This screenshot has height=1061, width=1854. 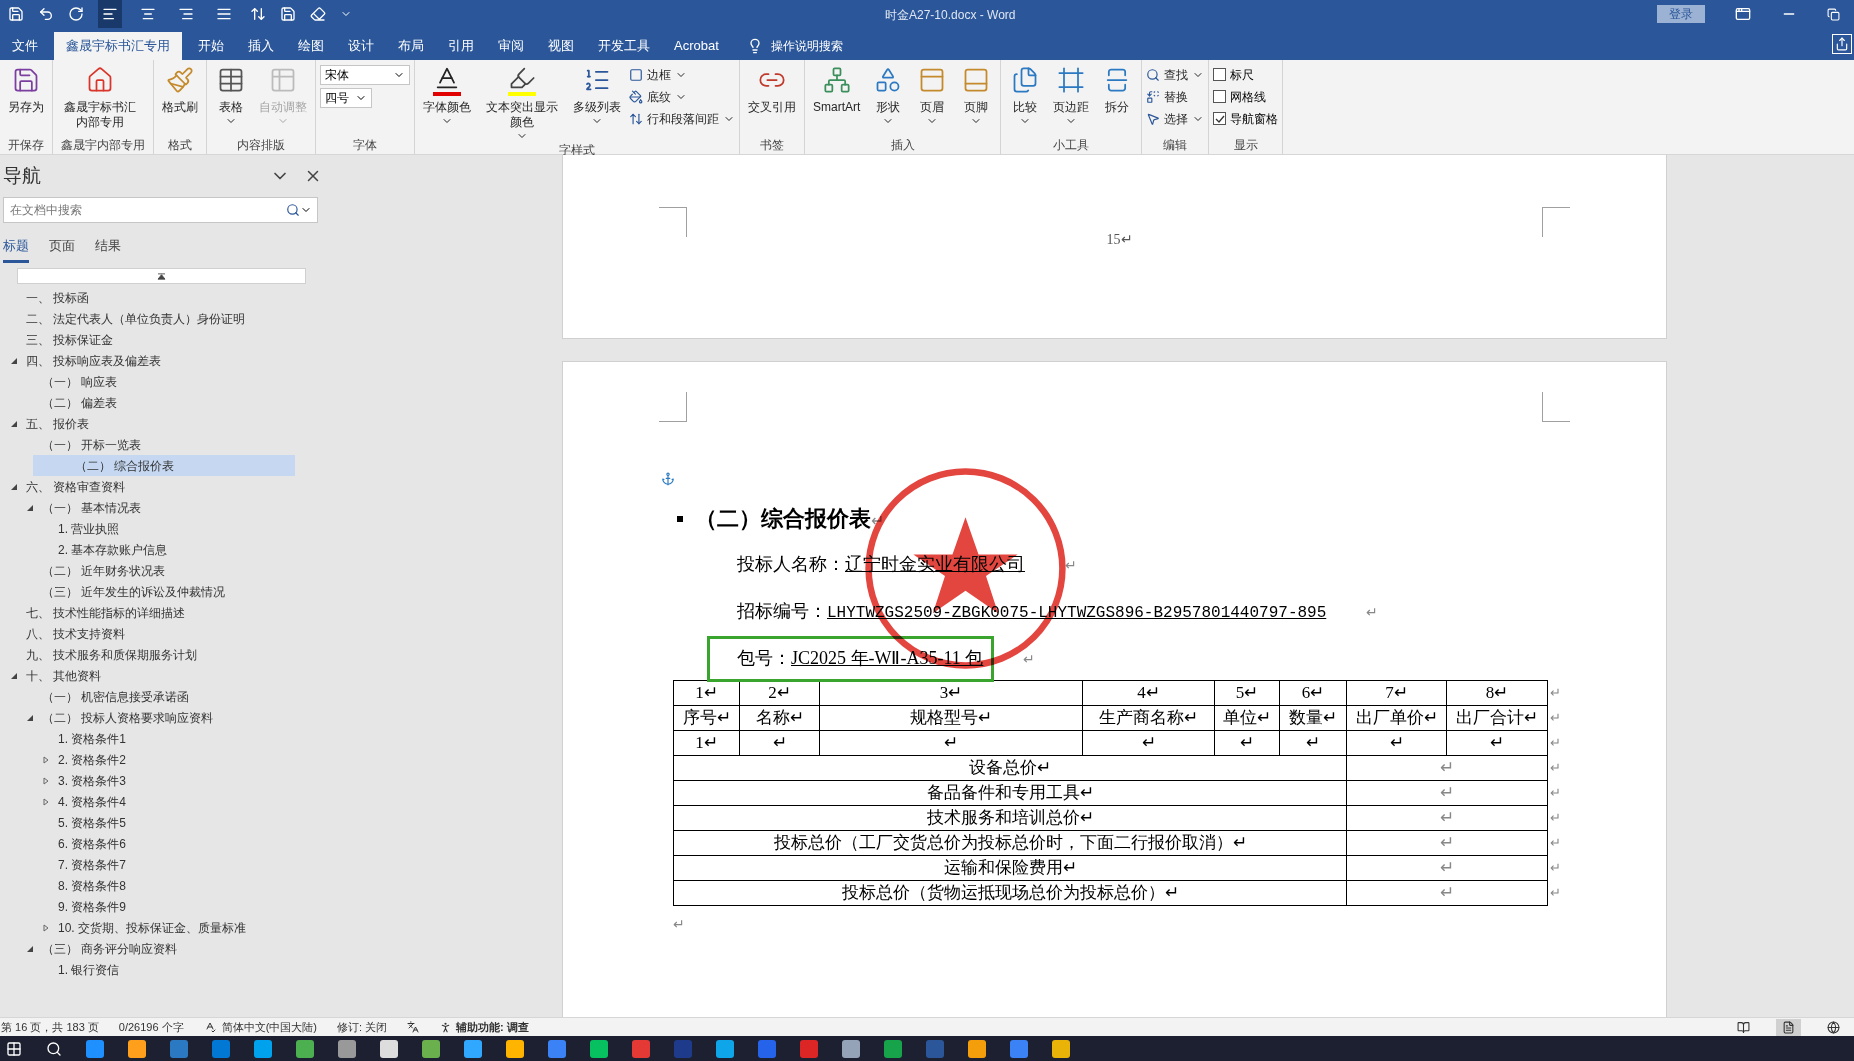 What do you see at coordinates (231, 95) in the screenshot?
I see `ribbon-button: 表格` at bounding box center [231, 95].